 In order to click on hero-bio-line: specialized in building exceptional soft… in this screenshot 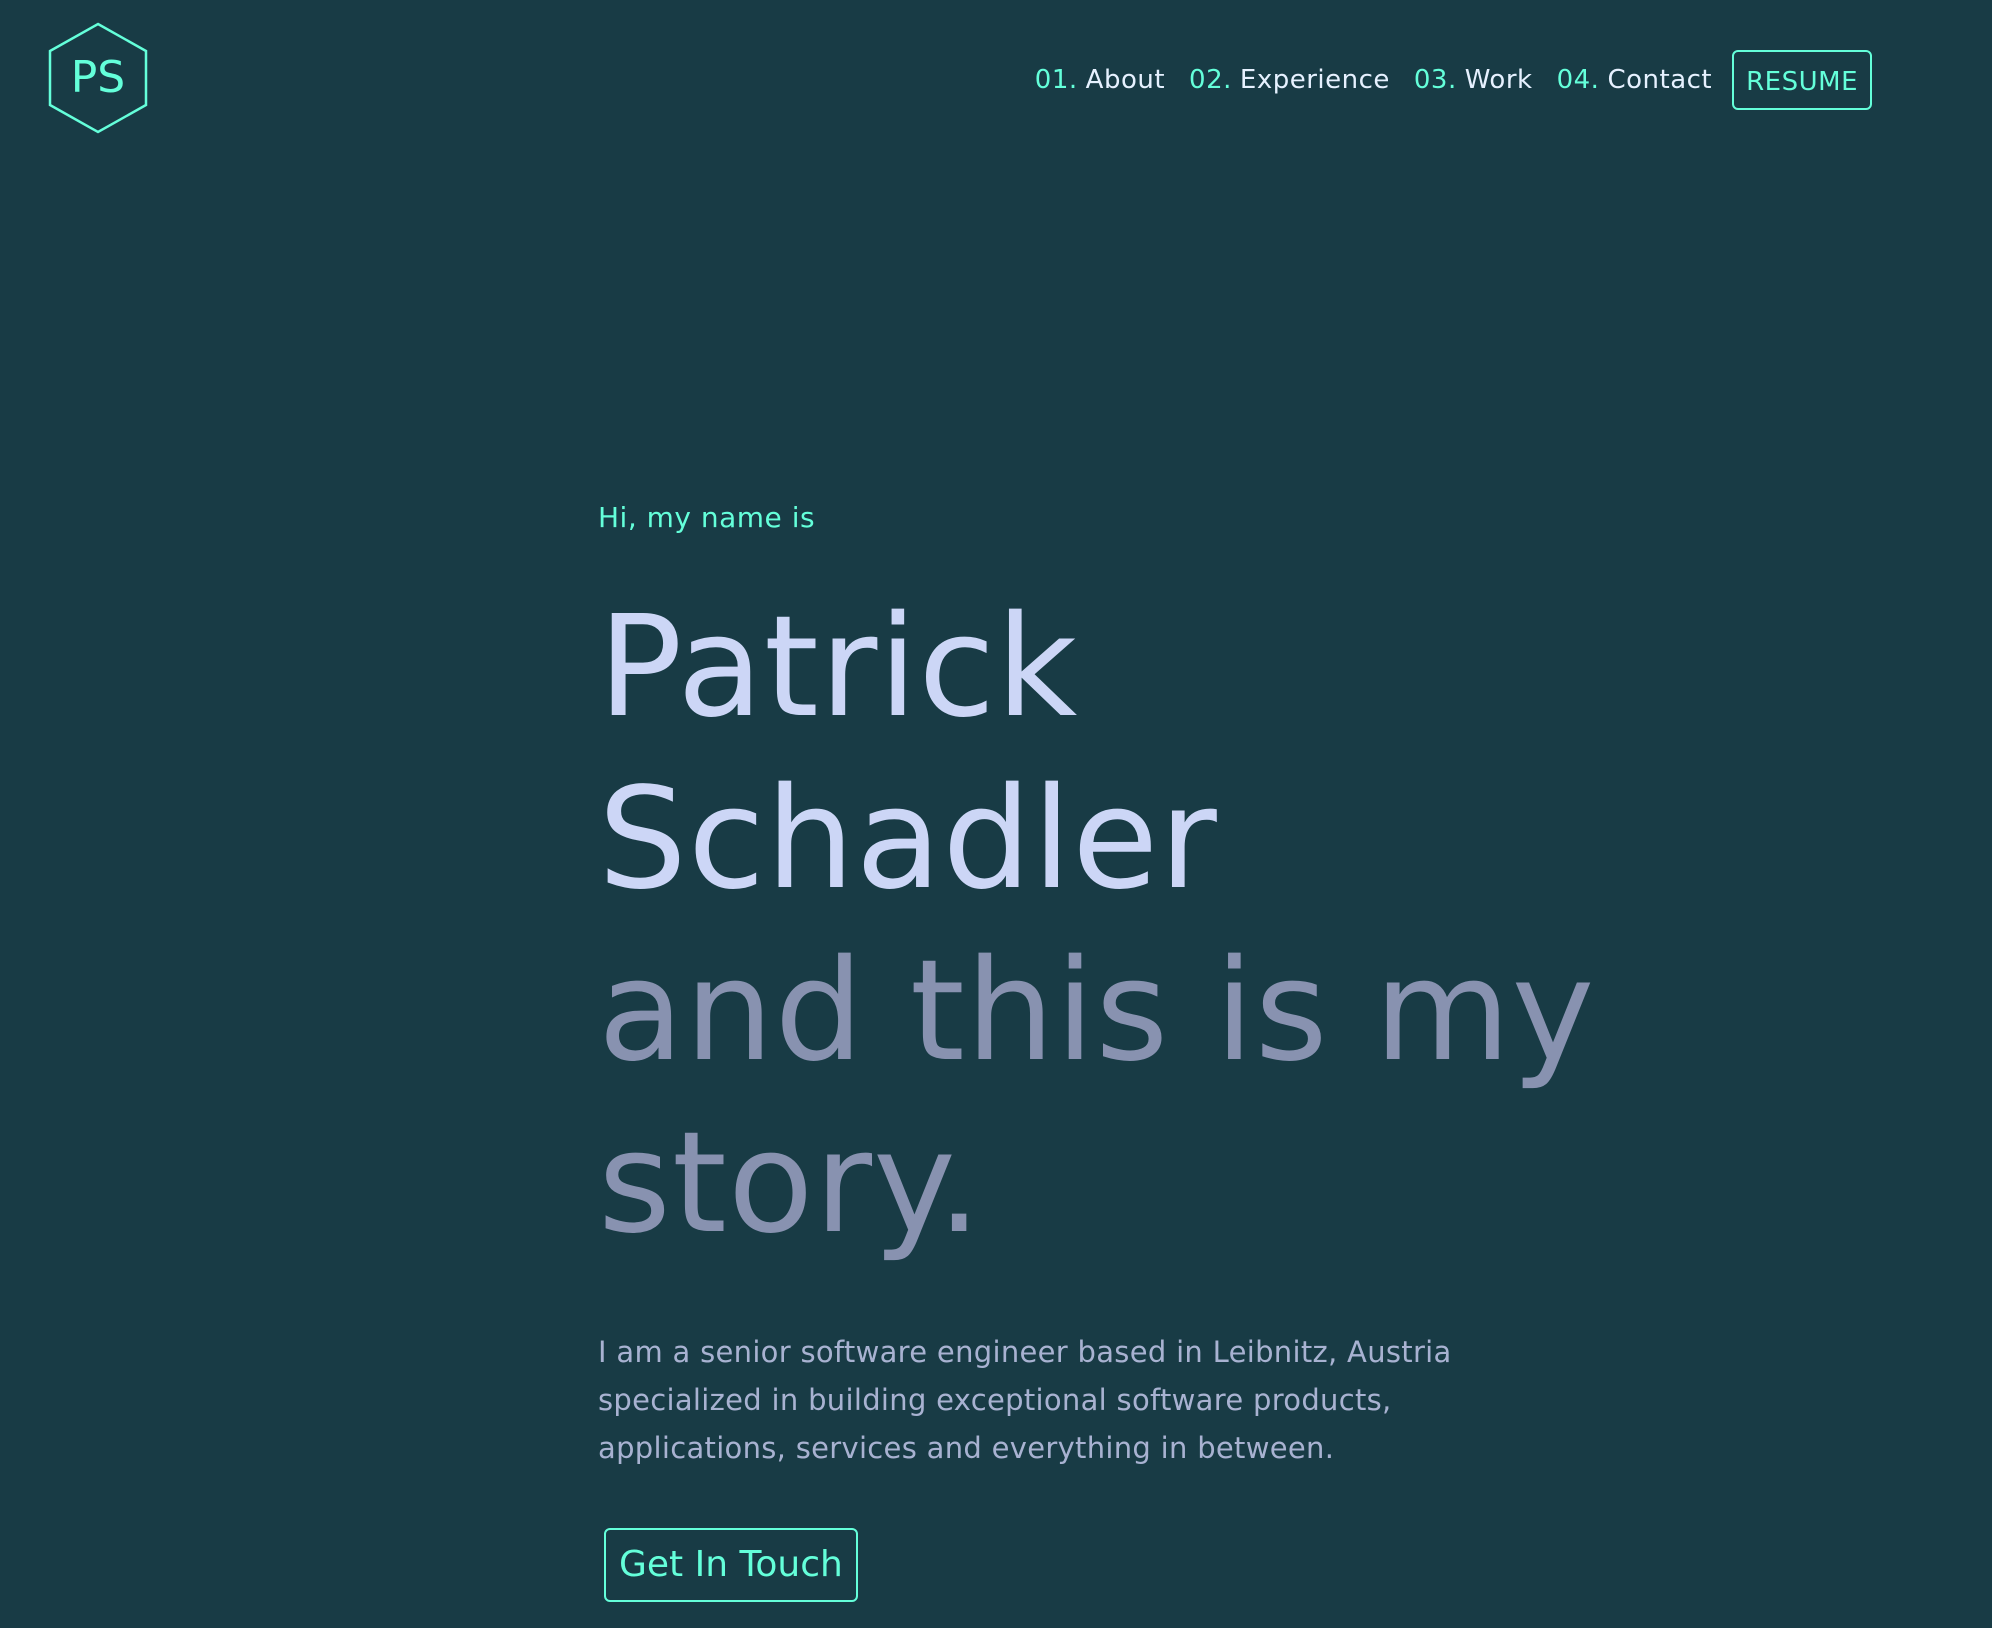, I will do `click(995, 1400)`.